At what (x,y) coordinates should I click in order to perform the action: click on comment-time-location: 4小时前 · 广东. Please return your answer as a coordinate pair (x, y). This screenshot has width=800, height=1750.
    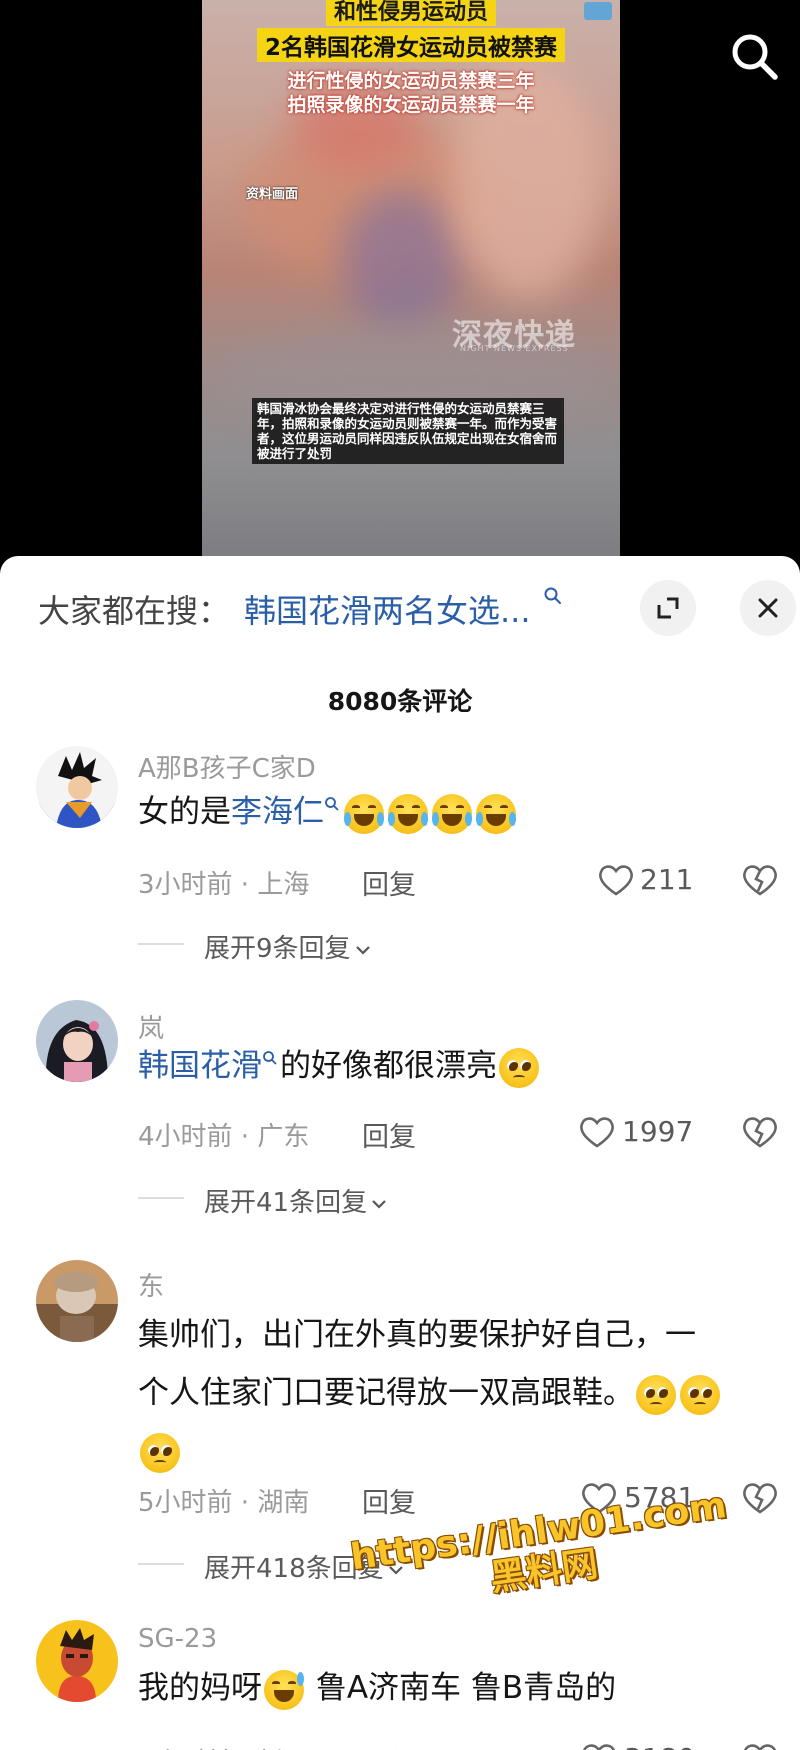
    Looking at the image, I should click on (224, 1137).